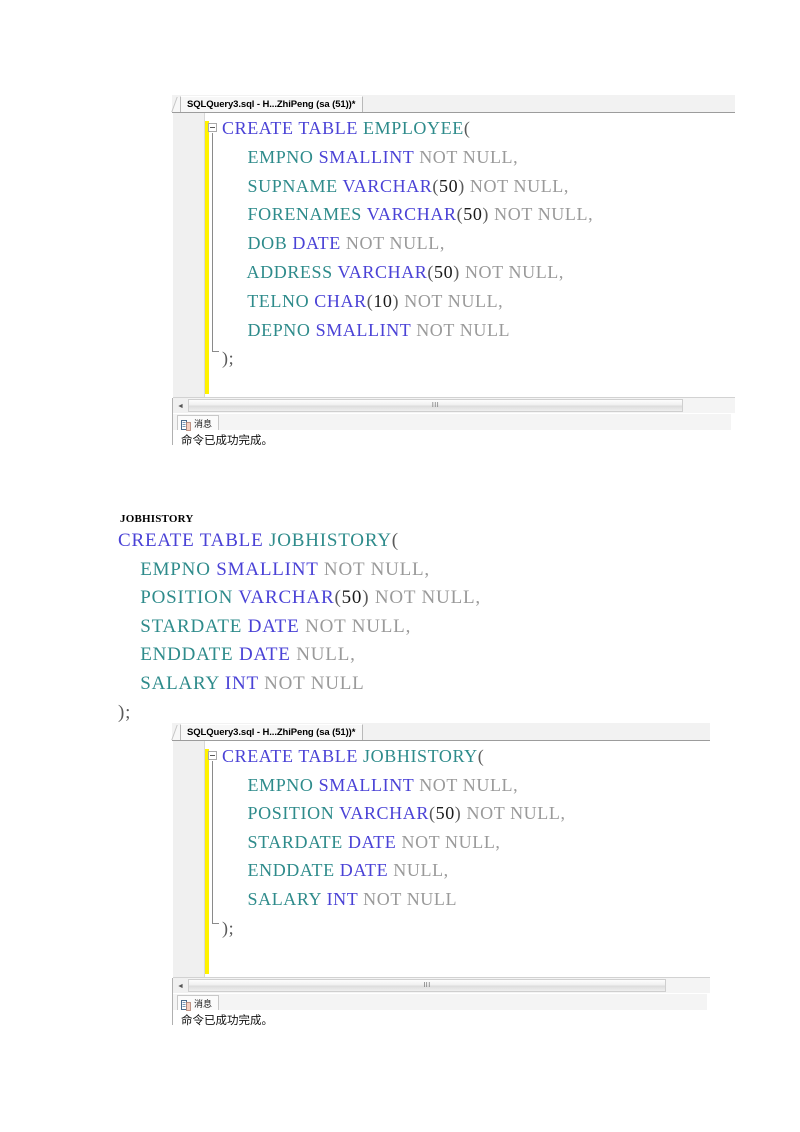 The height and width of the screenshot is (1132, 800). Describe the element at coordinates (293, 813) in the screenshot. I see `code-token: POSITION` at that location.